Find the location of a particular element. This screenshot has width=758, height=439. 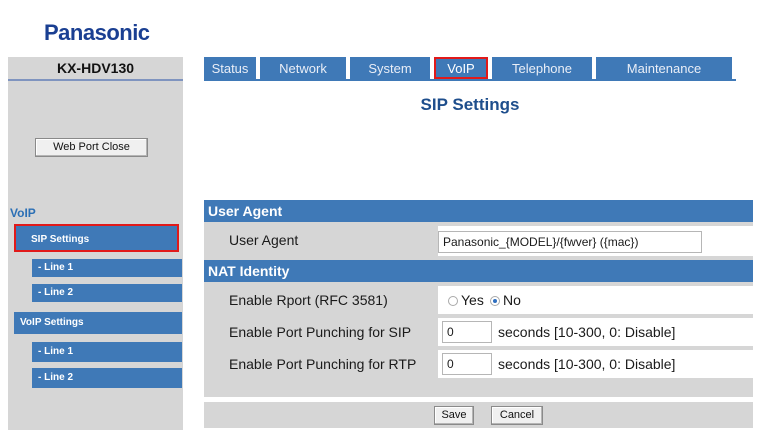

sidebar-item-sip-line-1: - Line 1 is located at coordinates (107, 268).